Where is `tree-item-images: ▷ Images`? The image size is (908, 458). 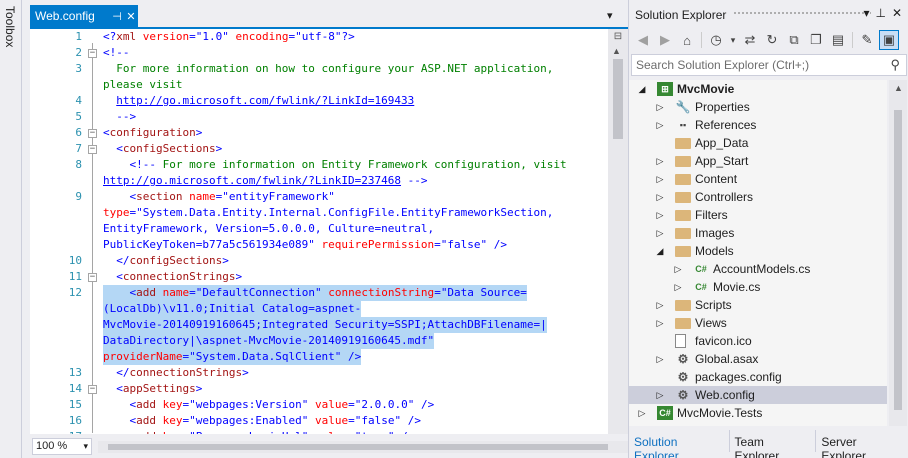 tree-item-images: ▷ Images is located at coordinates (758, 233).